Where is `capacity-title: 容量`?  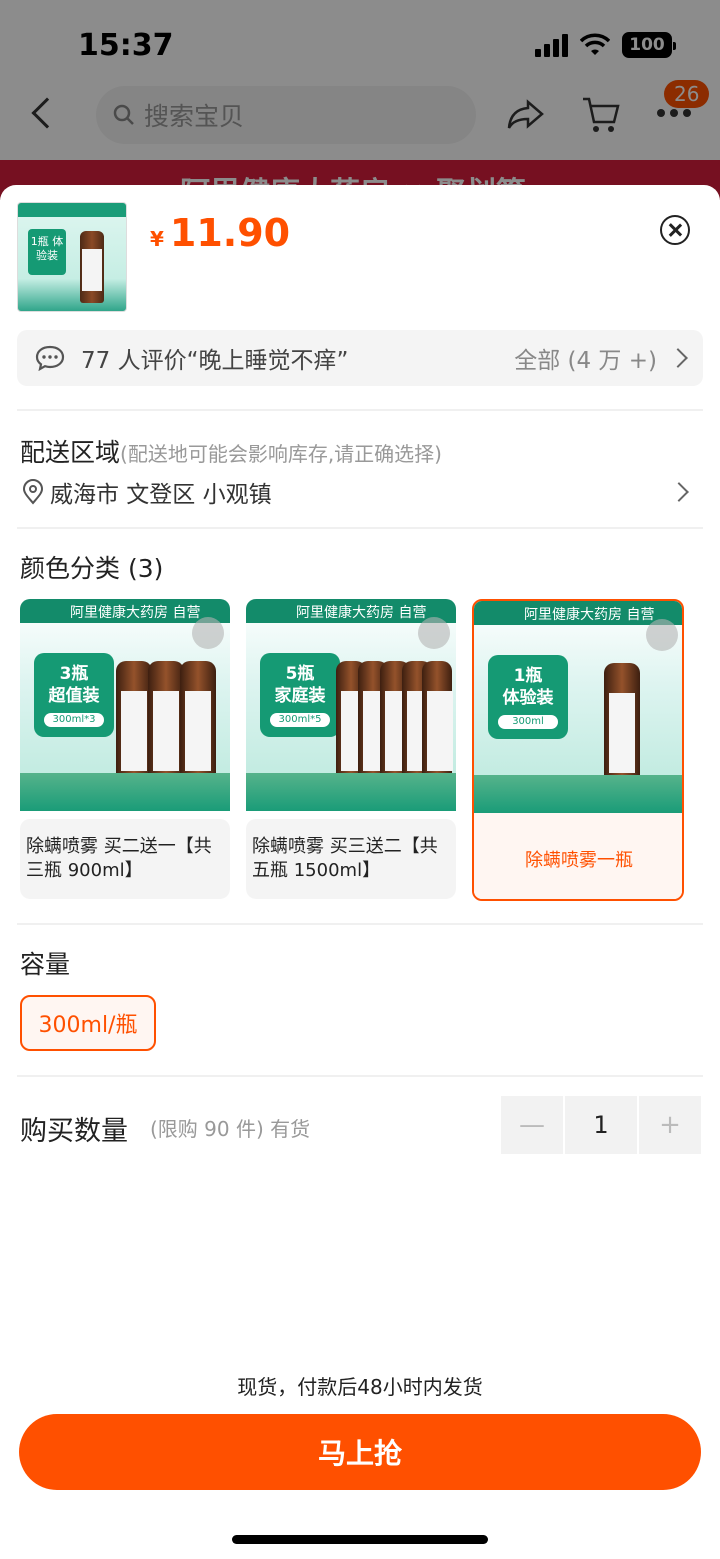 capacity-title: 容量 is located at coordinates (45, 964).